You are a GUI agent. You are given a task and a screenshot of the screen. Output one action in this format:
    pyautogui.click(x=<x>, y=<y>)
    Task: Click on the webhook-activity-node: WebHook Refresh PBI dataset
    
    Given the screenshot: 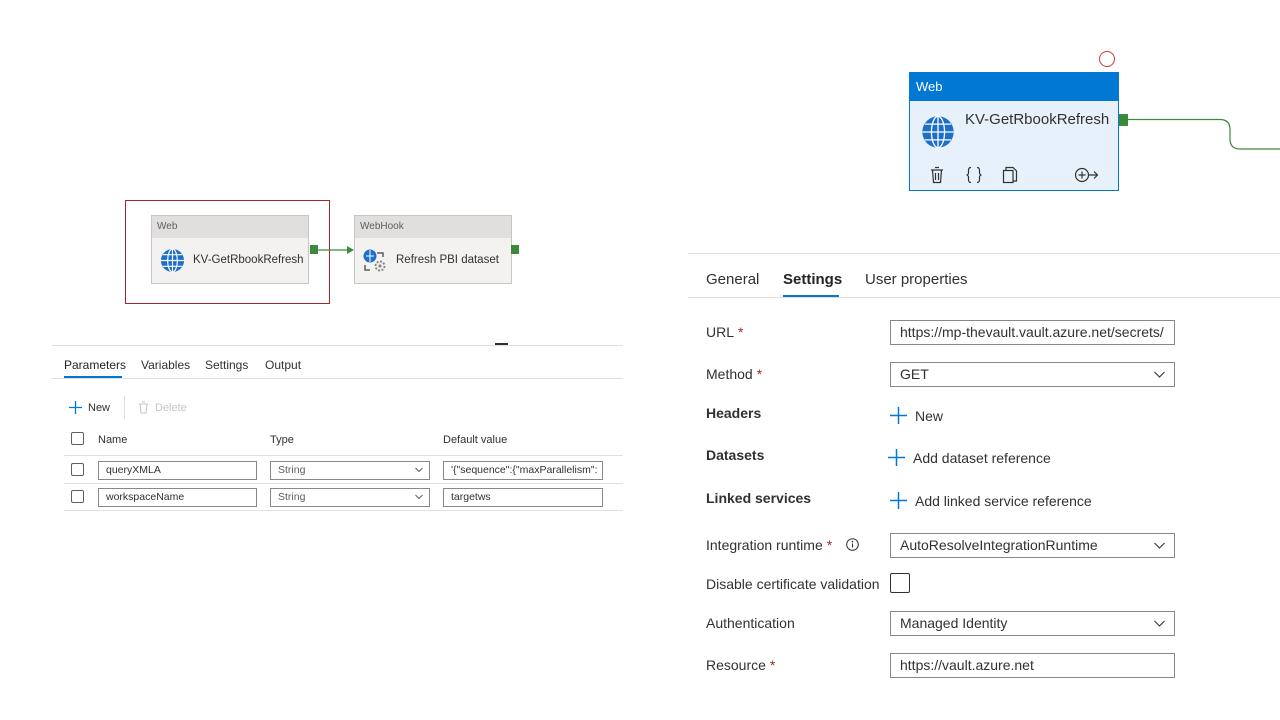 What is the action you would take?
    pyautogui.click(x=433, y=249)
    